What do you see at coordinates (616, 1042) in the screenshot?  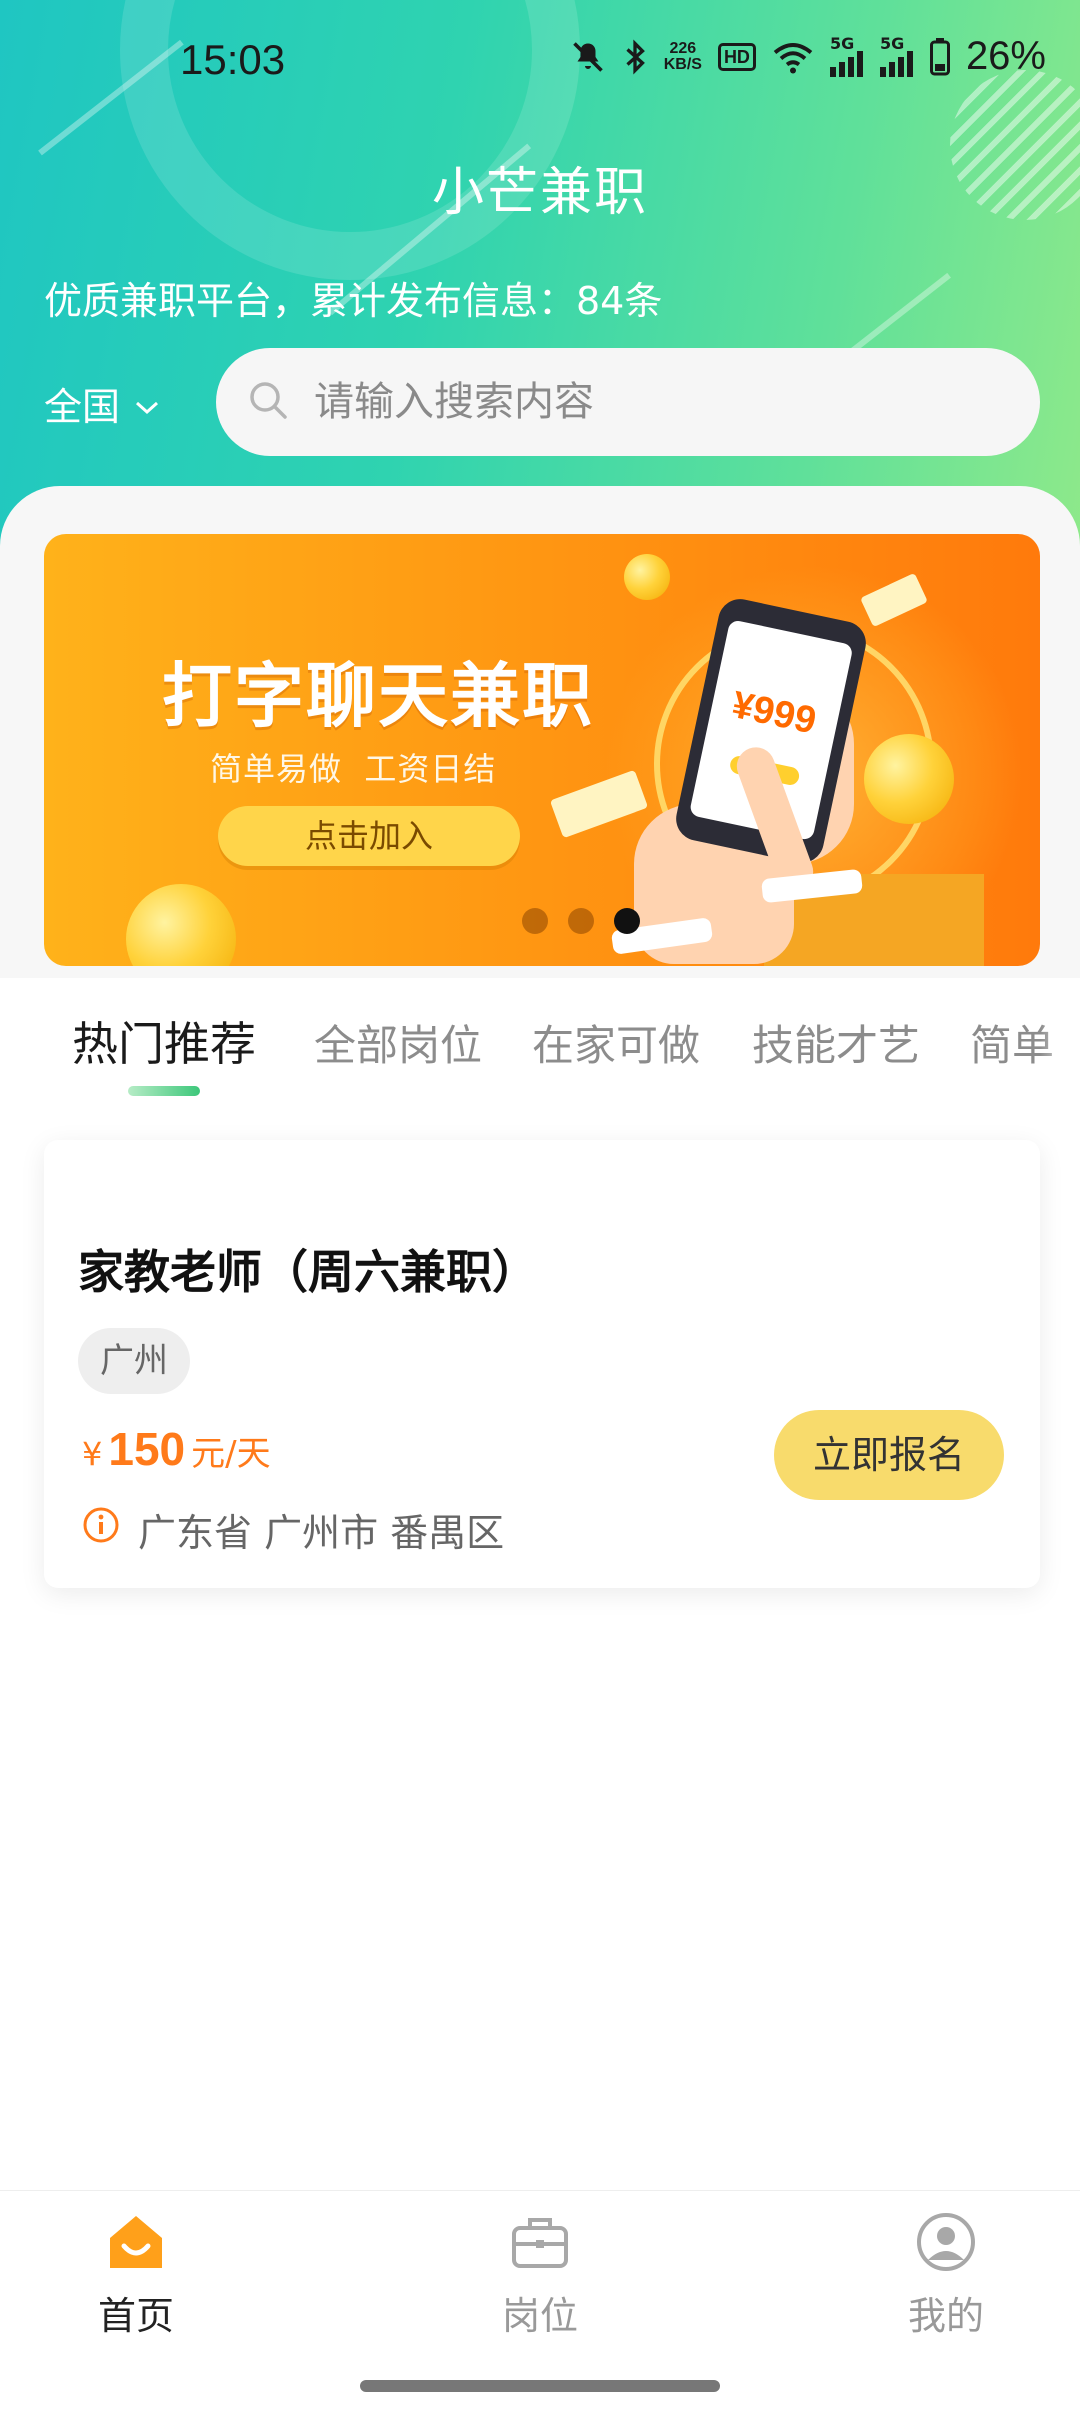 I see `tab-work-from-home: 在家可做` at bounding box center [616, 1042].